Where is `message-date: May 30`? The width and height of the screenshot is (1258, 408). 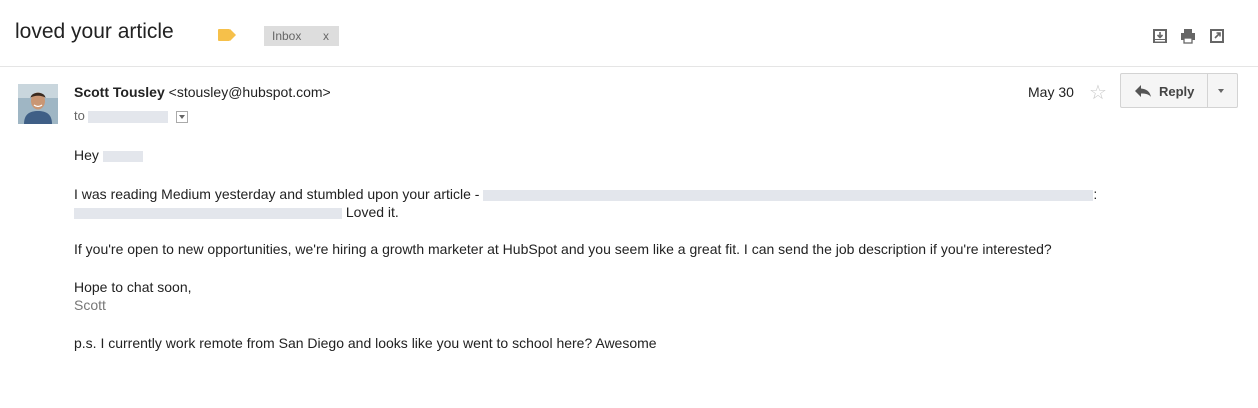
message-date: May 30 is located at coordinates (1051, 92).